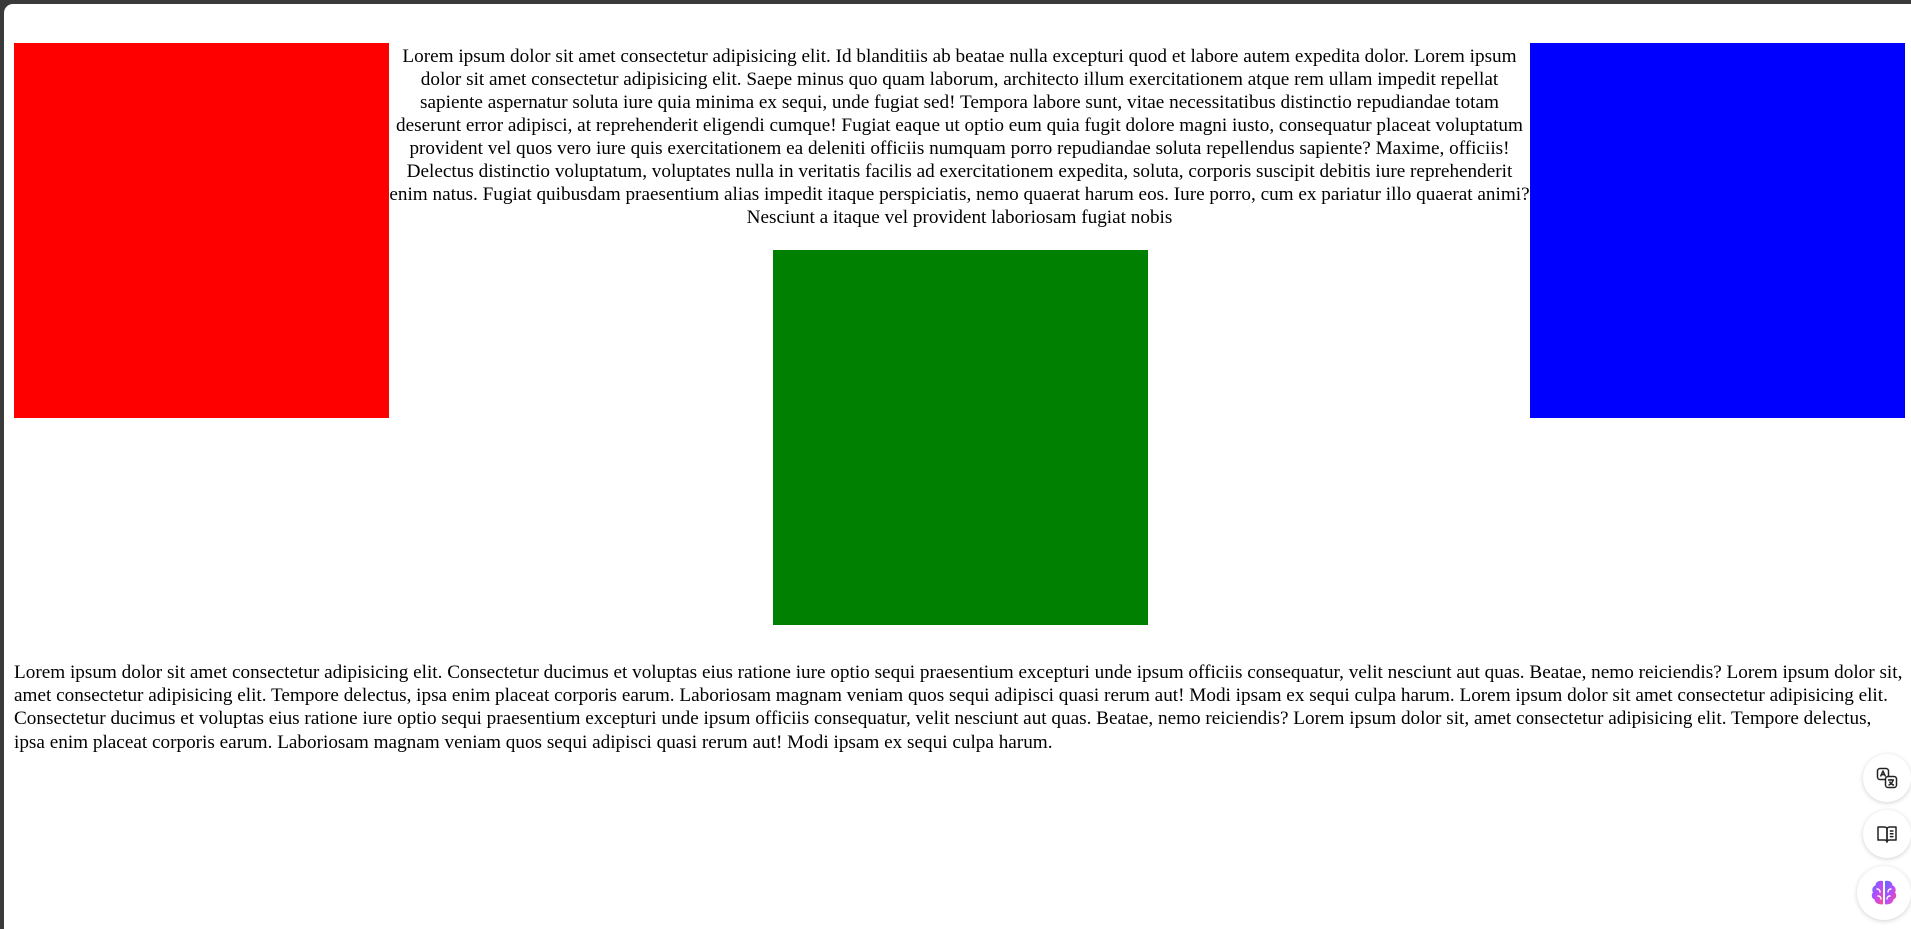  I want to click on green-box, so click(960, 438).